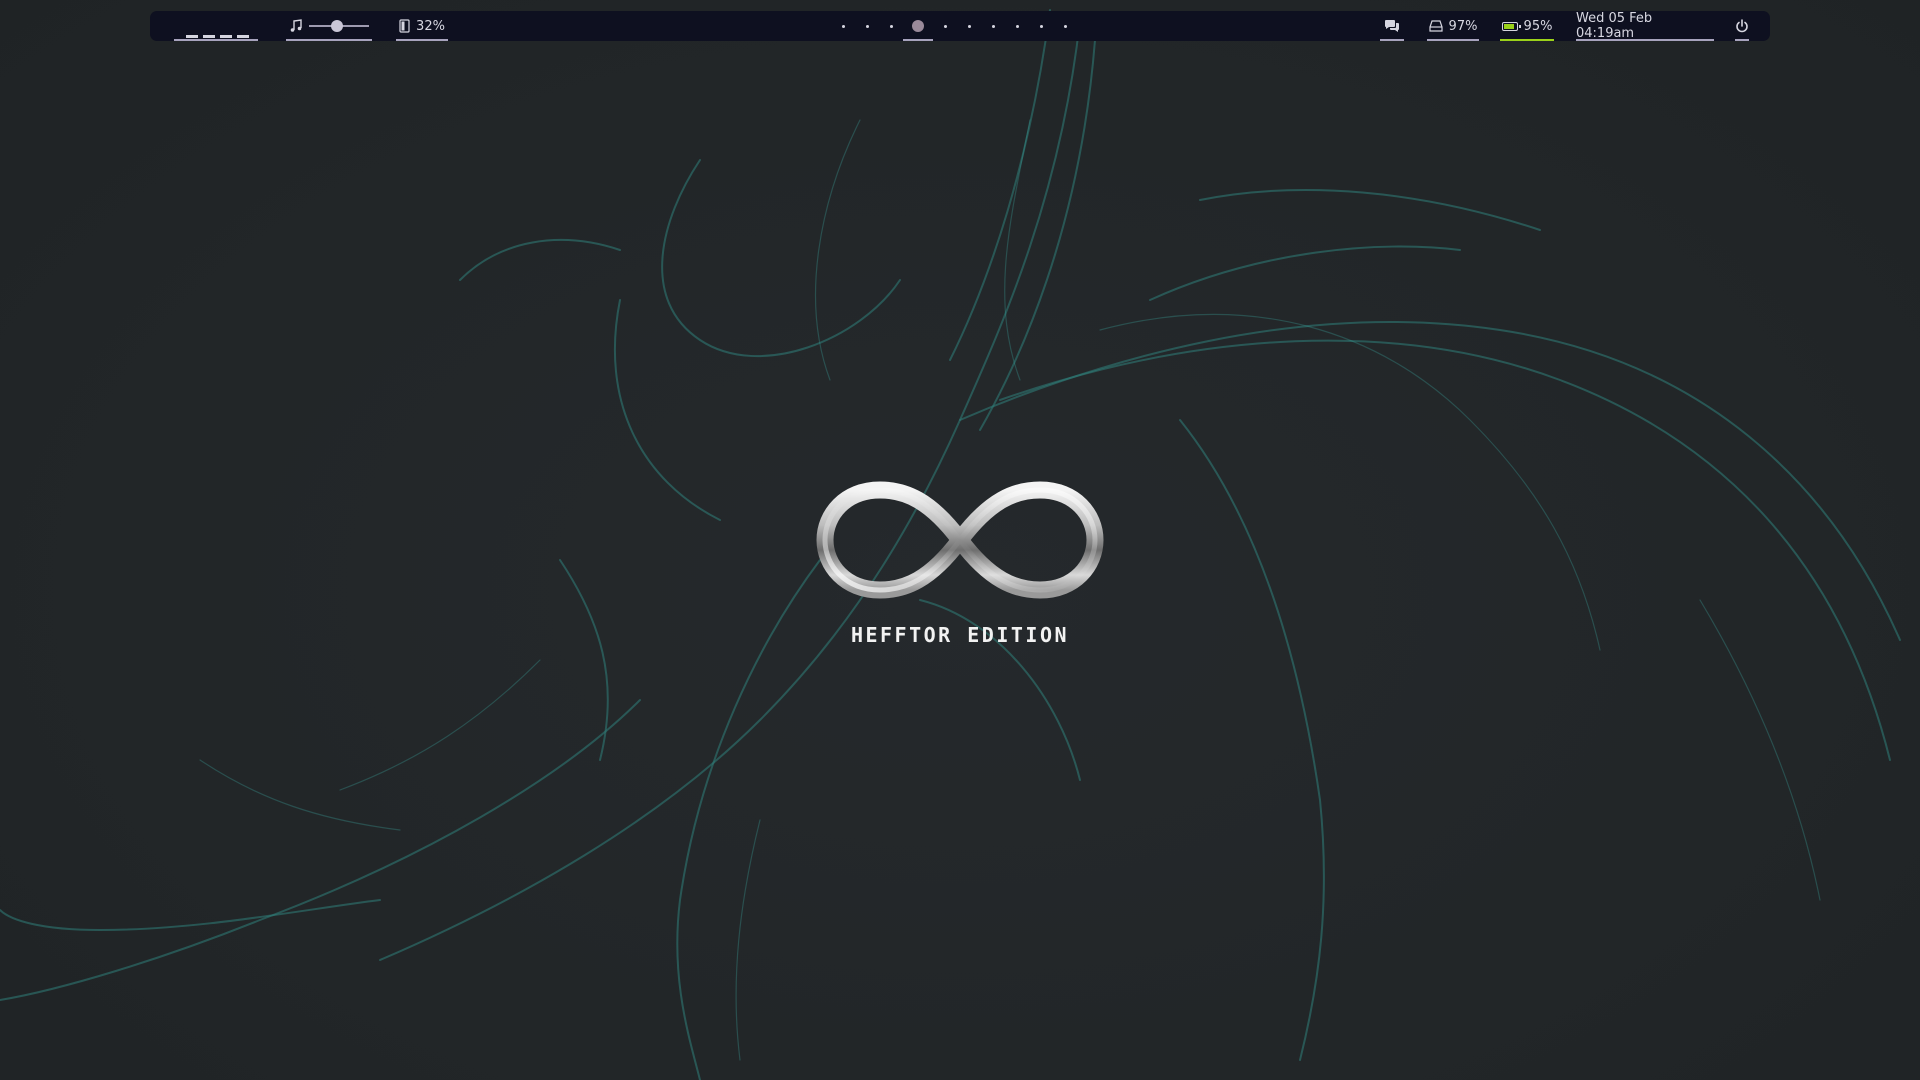  Describe the element at coordinates (1527, 40) in the screenshot. I see `battery-underline` at that location.